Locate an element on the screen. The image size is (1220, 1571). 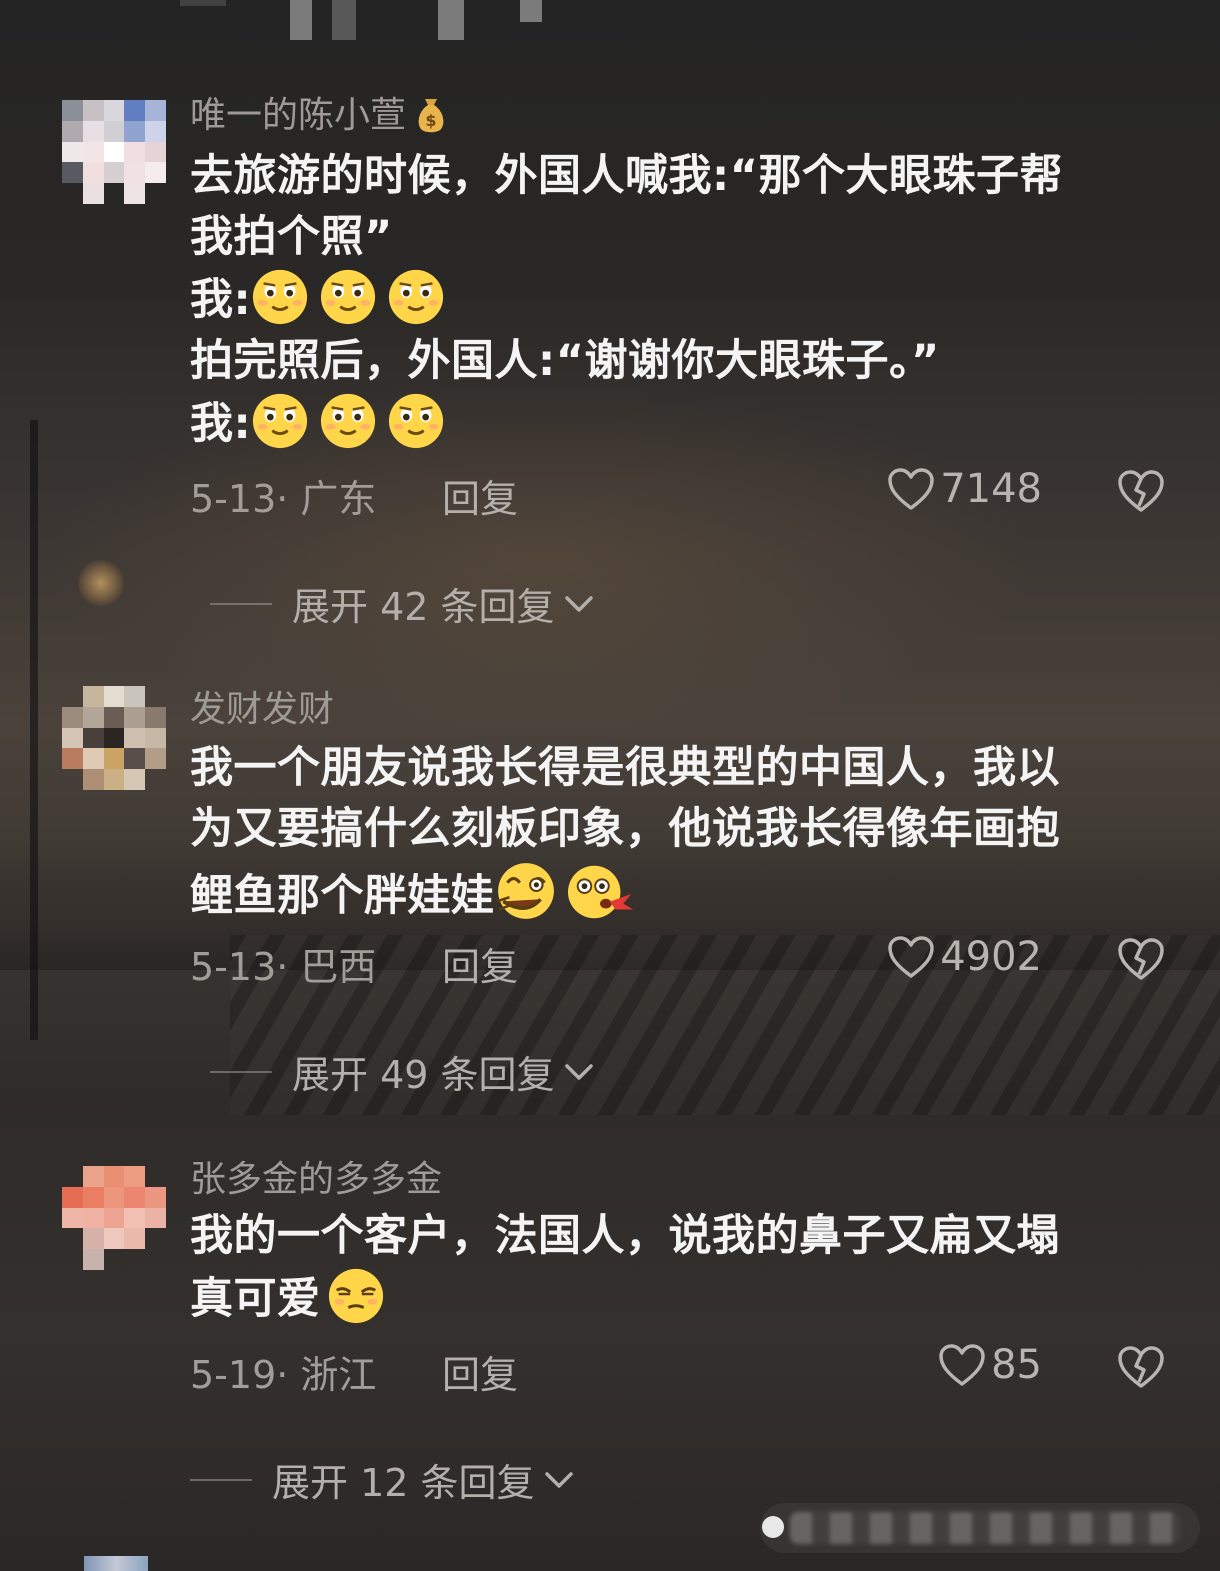
expand-replies-button: 展开 49 条回复 is located at coordinates (403, 1071).